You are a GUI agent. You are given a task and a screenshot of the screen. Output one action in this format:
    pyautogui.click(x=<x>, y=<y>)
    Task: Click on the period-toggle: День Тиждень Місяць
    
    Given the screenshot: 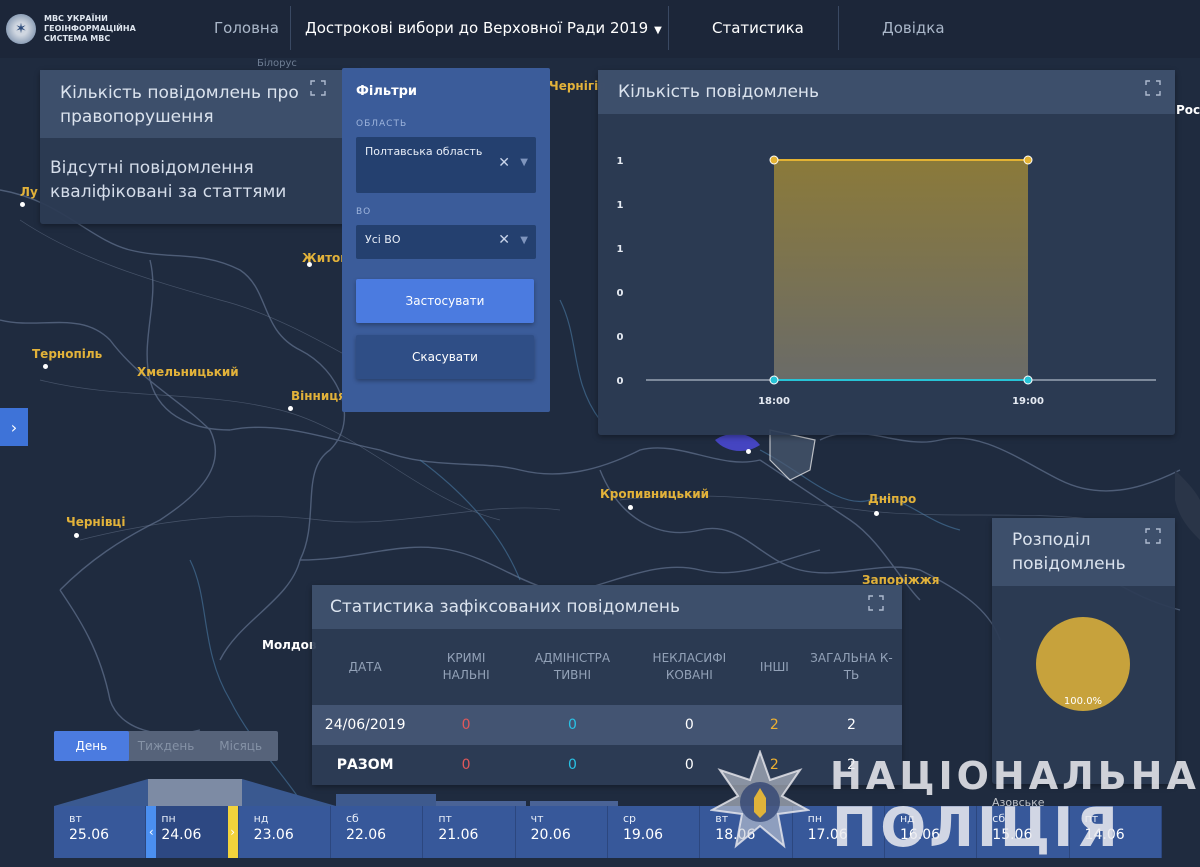 What is the action you would take?
    pyautogui.click(x=166, y=746)
    